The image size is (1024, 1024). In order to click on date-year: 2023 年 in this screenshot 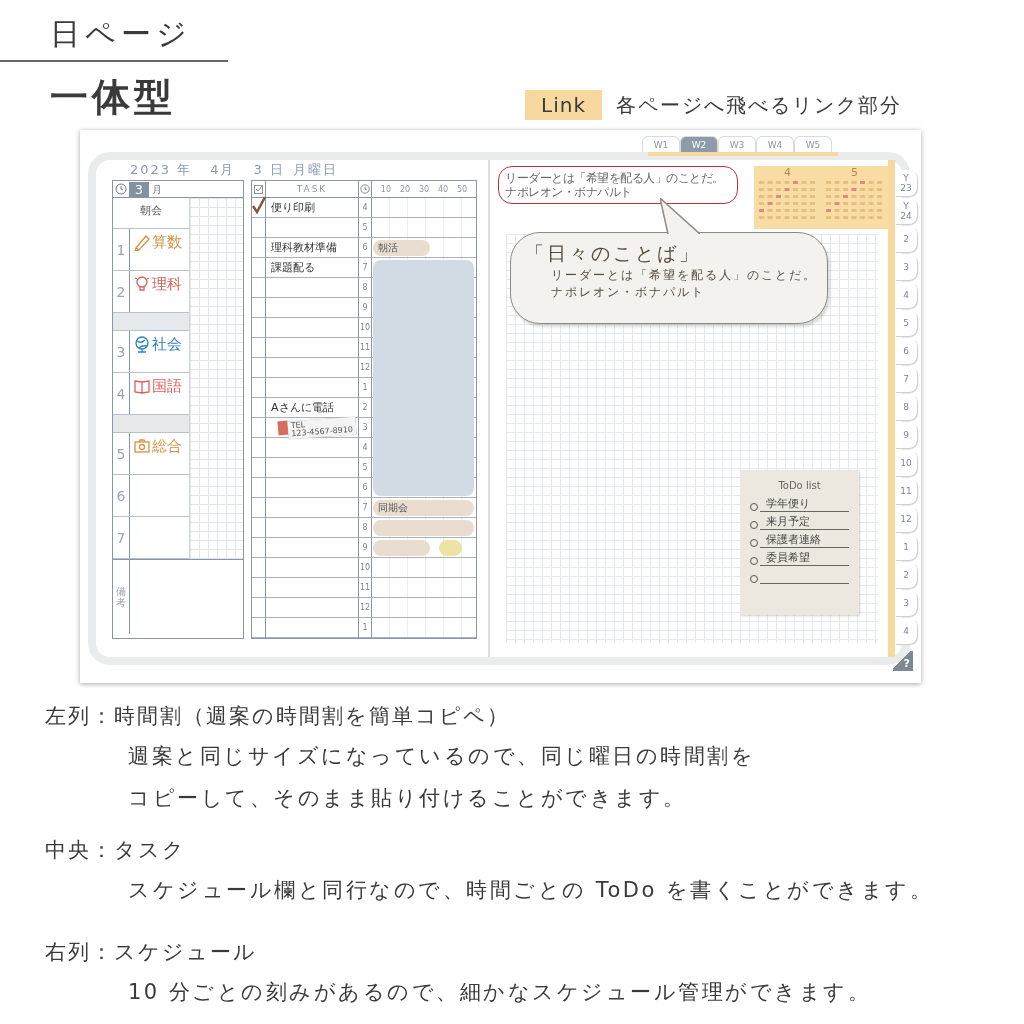, I will do `click(161, 170)`.